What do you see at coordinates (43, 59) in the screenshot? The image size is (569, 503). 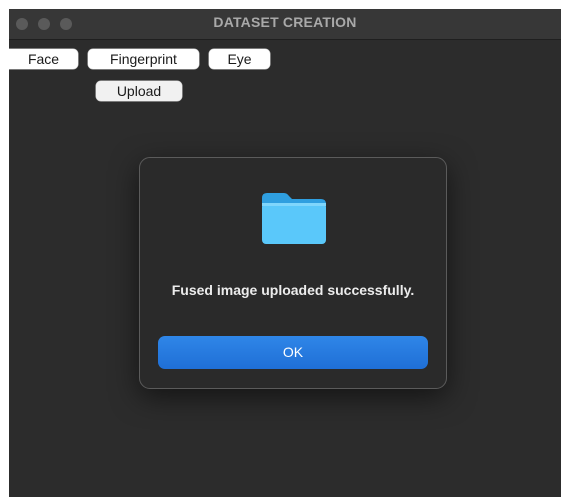 I see `face-button: Face` at bounding box center [43, 59].